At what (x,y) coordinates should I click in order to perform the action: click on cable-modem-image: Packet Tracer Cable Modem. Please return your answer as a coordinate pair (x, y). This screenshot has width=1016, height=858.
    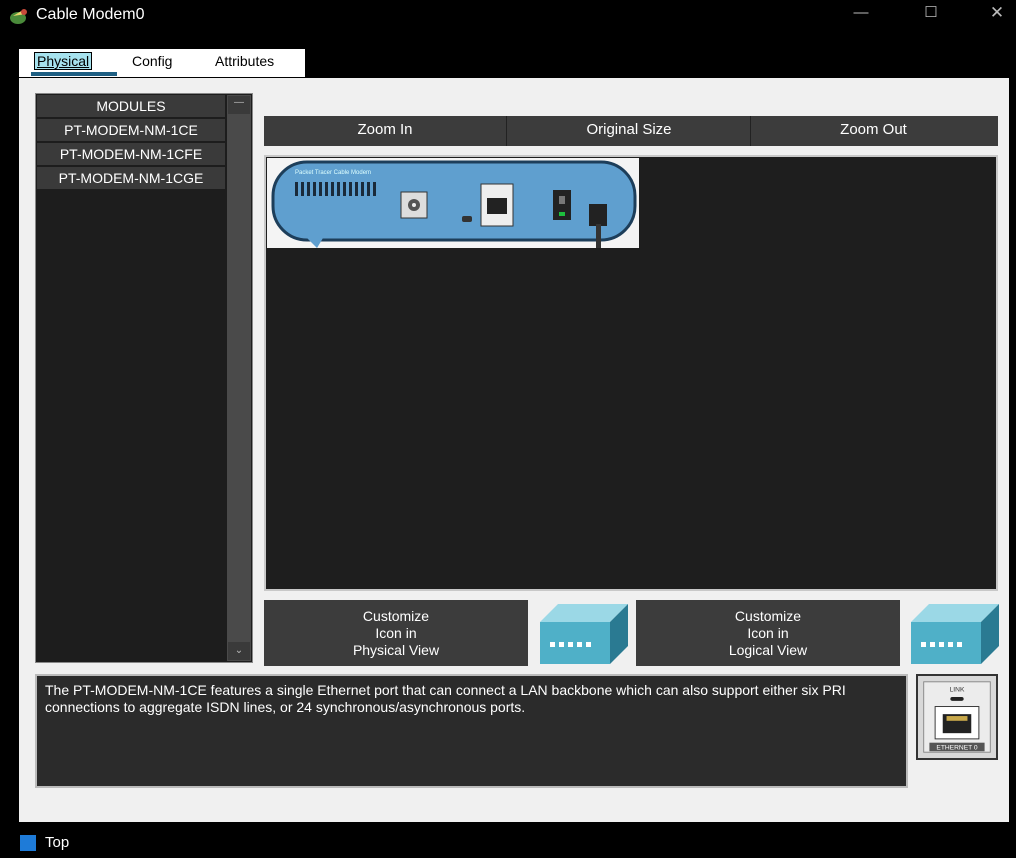
    Looking at the image, I should click on (453, 203).